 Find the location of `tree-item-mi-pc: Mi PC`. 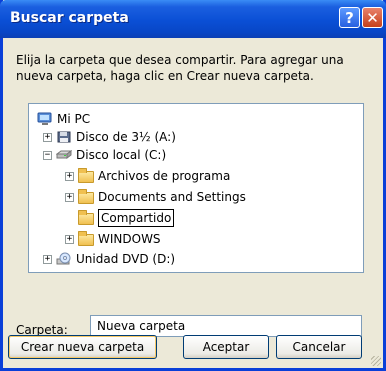

tree-item-mi-pc: Mi PC is located at coordinates (63, 119).